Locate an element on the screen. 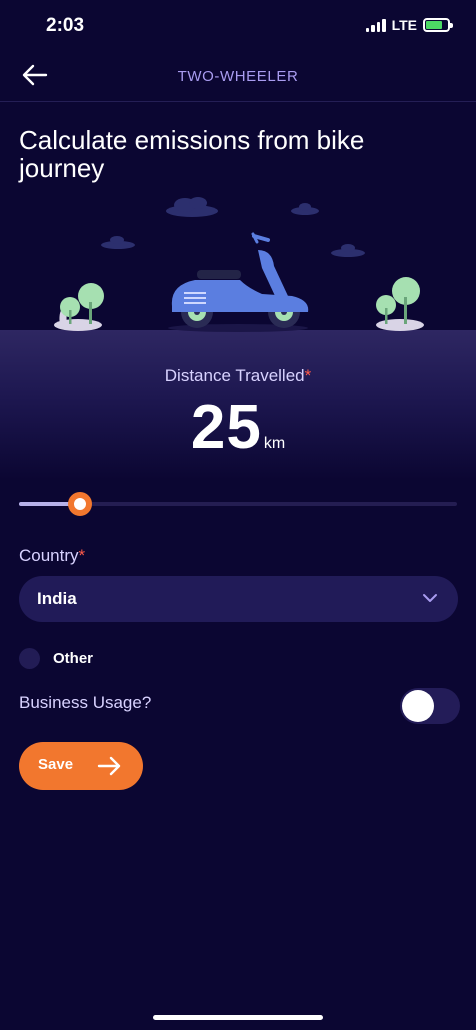 The width and height of the screenshot is (476, 1030). save-button: Save is located at coordinates (81, 766).